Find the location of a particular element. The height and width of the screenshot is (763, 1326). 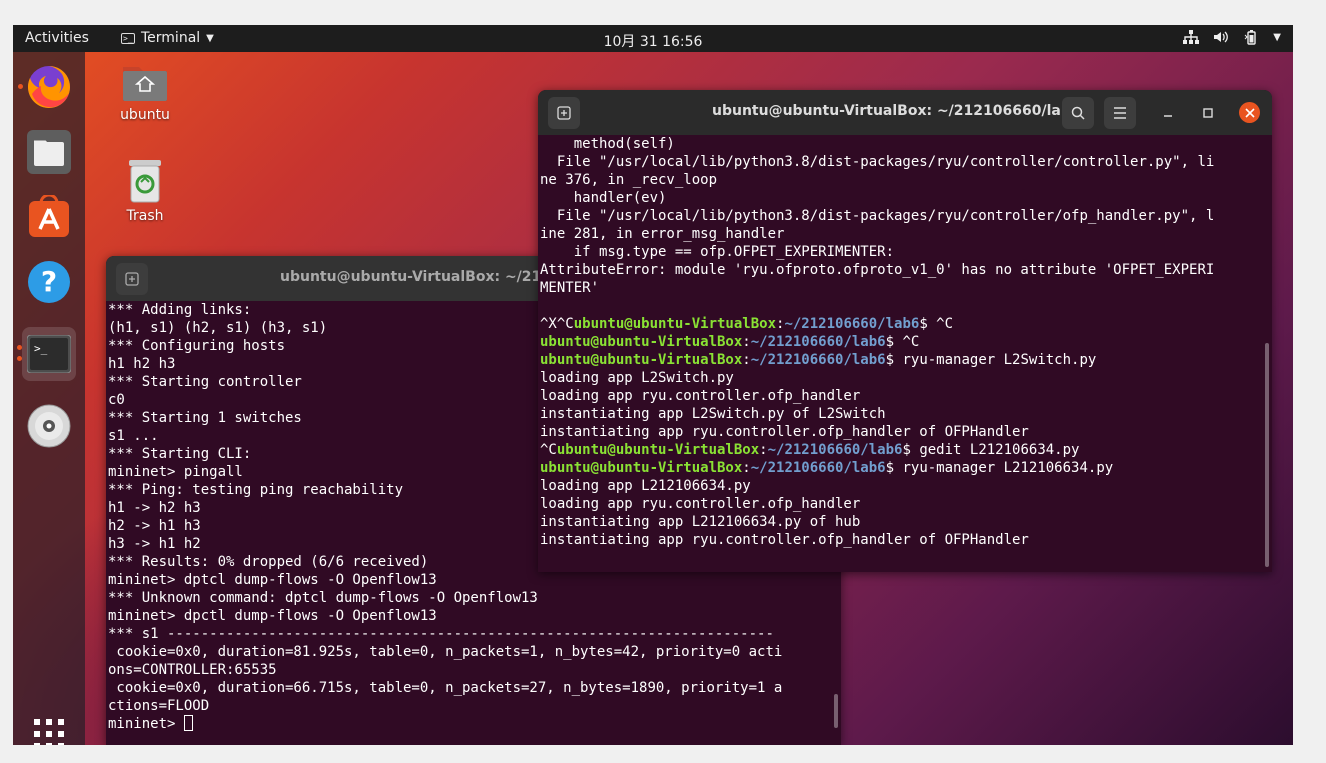

trash-icon is located at coordinates (145, 181).